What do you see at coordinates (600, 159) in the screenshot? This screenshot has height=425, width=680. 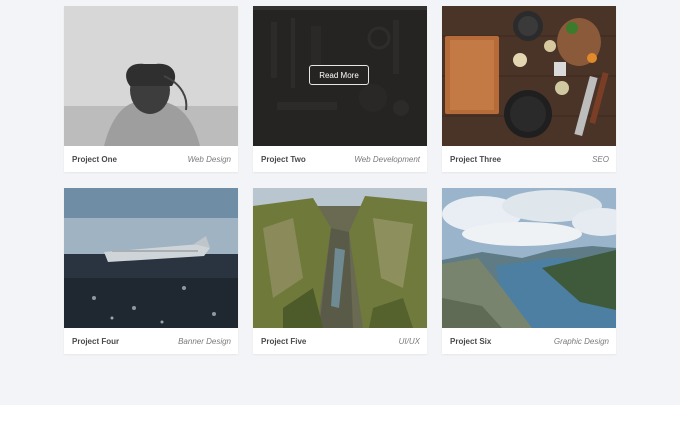 I see `project-category: SEO` at bounding box center [600, 159].